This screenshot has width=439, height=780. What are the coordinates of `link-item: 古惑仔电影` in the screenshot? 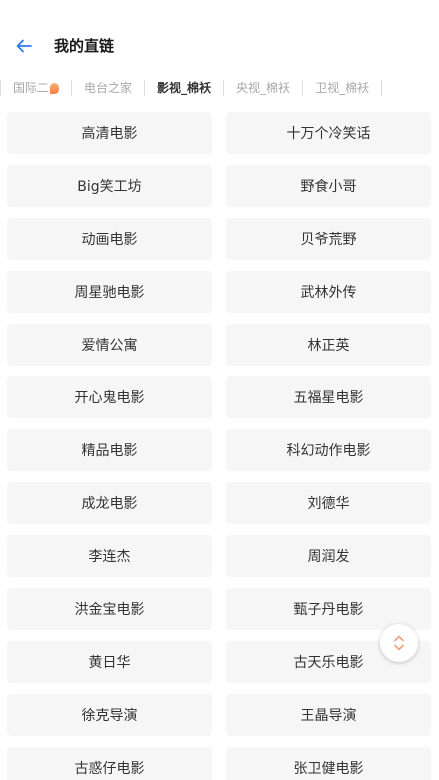 It's located at (109, 763).